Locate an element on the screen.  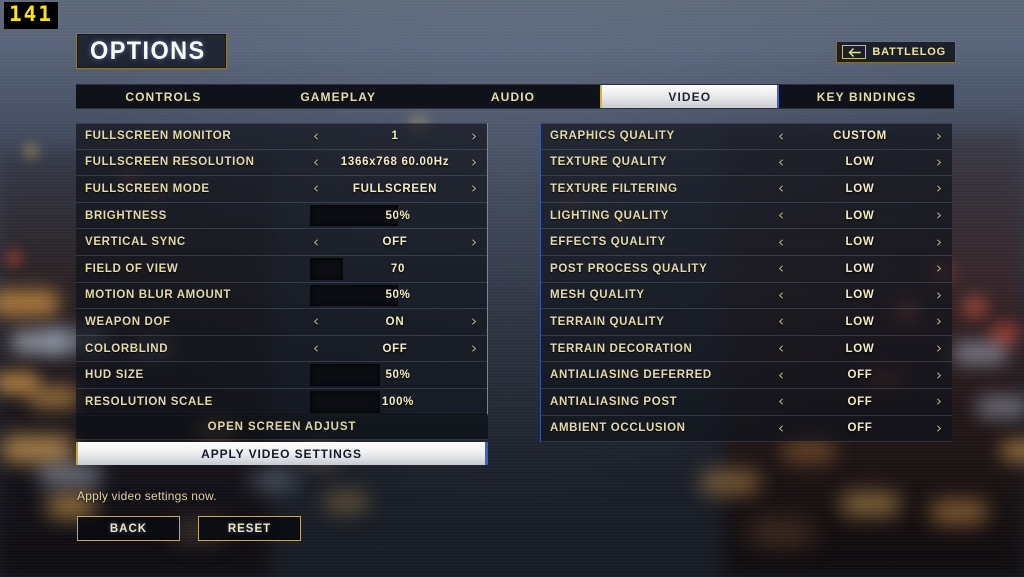
tab-video: VIDEO is located at coordinates (690, 96).